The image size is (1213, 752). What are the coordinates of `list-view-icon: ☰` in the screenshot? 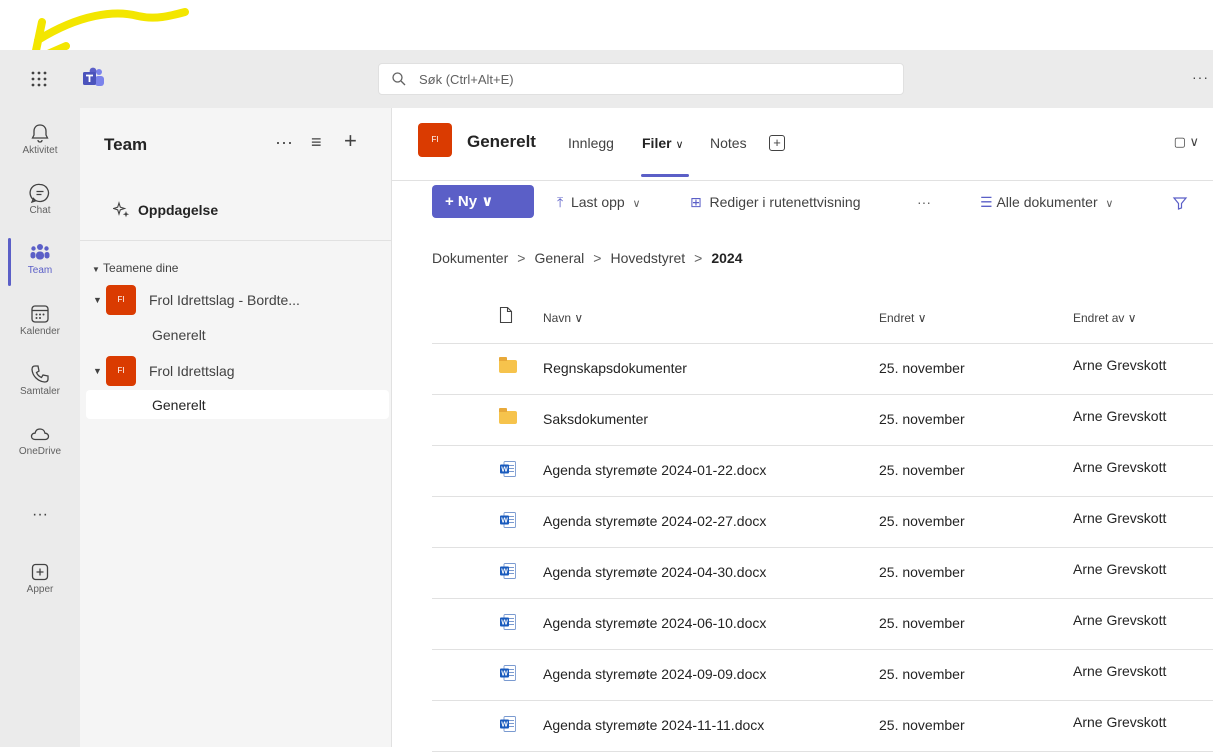 It's located at (986, 202).